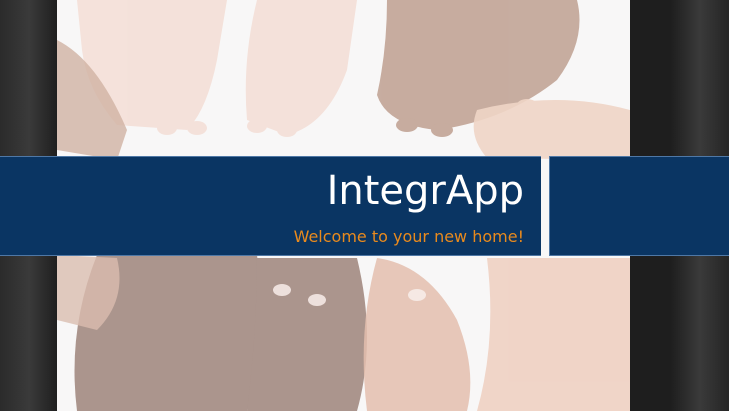 This screenshot has height=411, width=729. I want to click on banner-accent-block, so click(639, 206).